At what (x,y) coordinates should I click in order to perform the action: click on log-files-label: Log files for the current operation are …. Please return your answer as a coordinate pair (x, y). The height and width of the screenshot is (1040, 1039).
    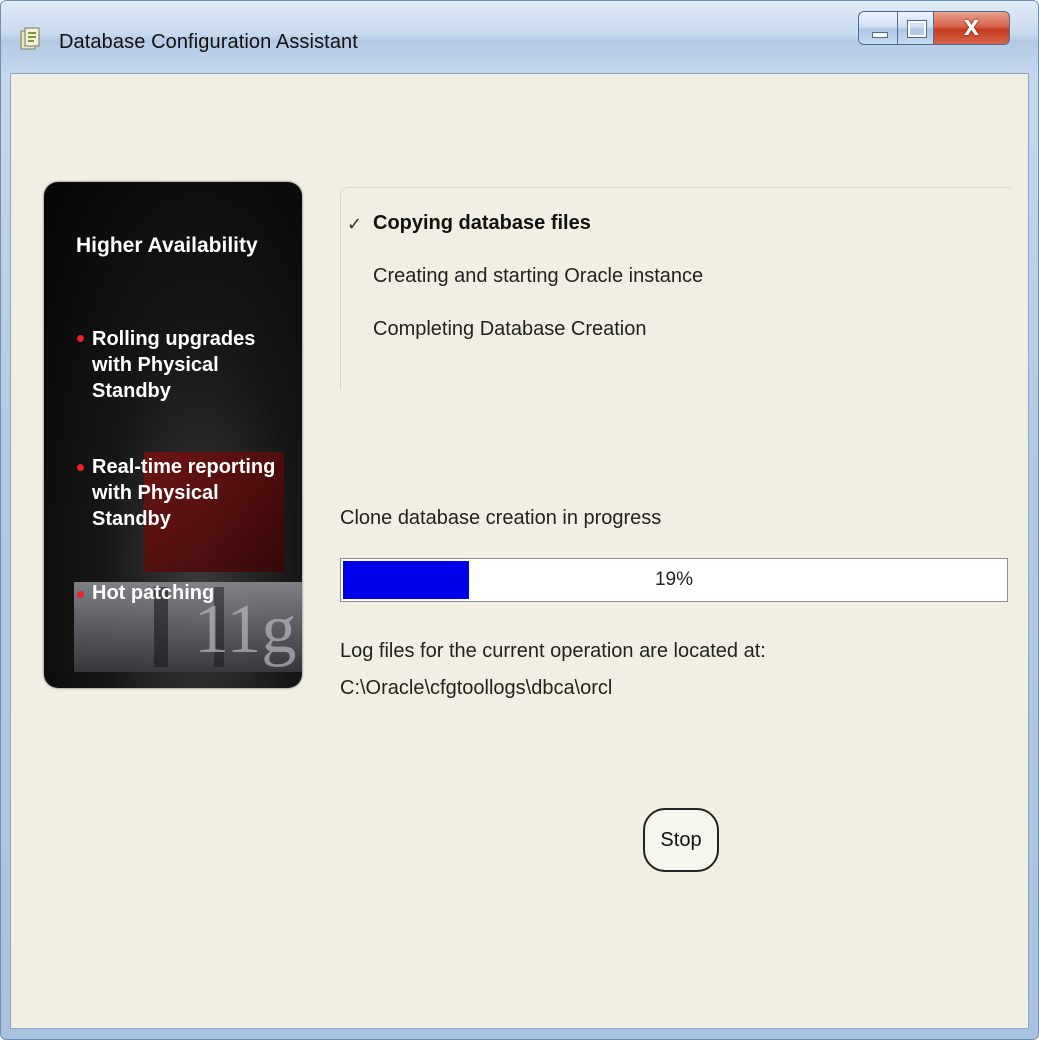
    Looking at the image, I should click on (553, 651).